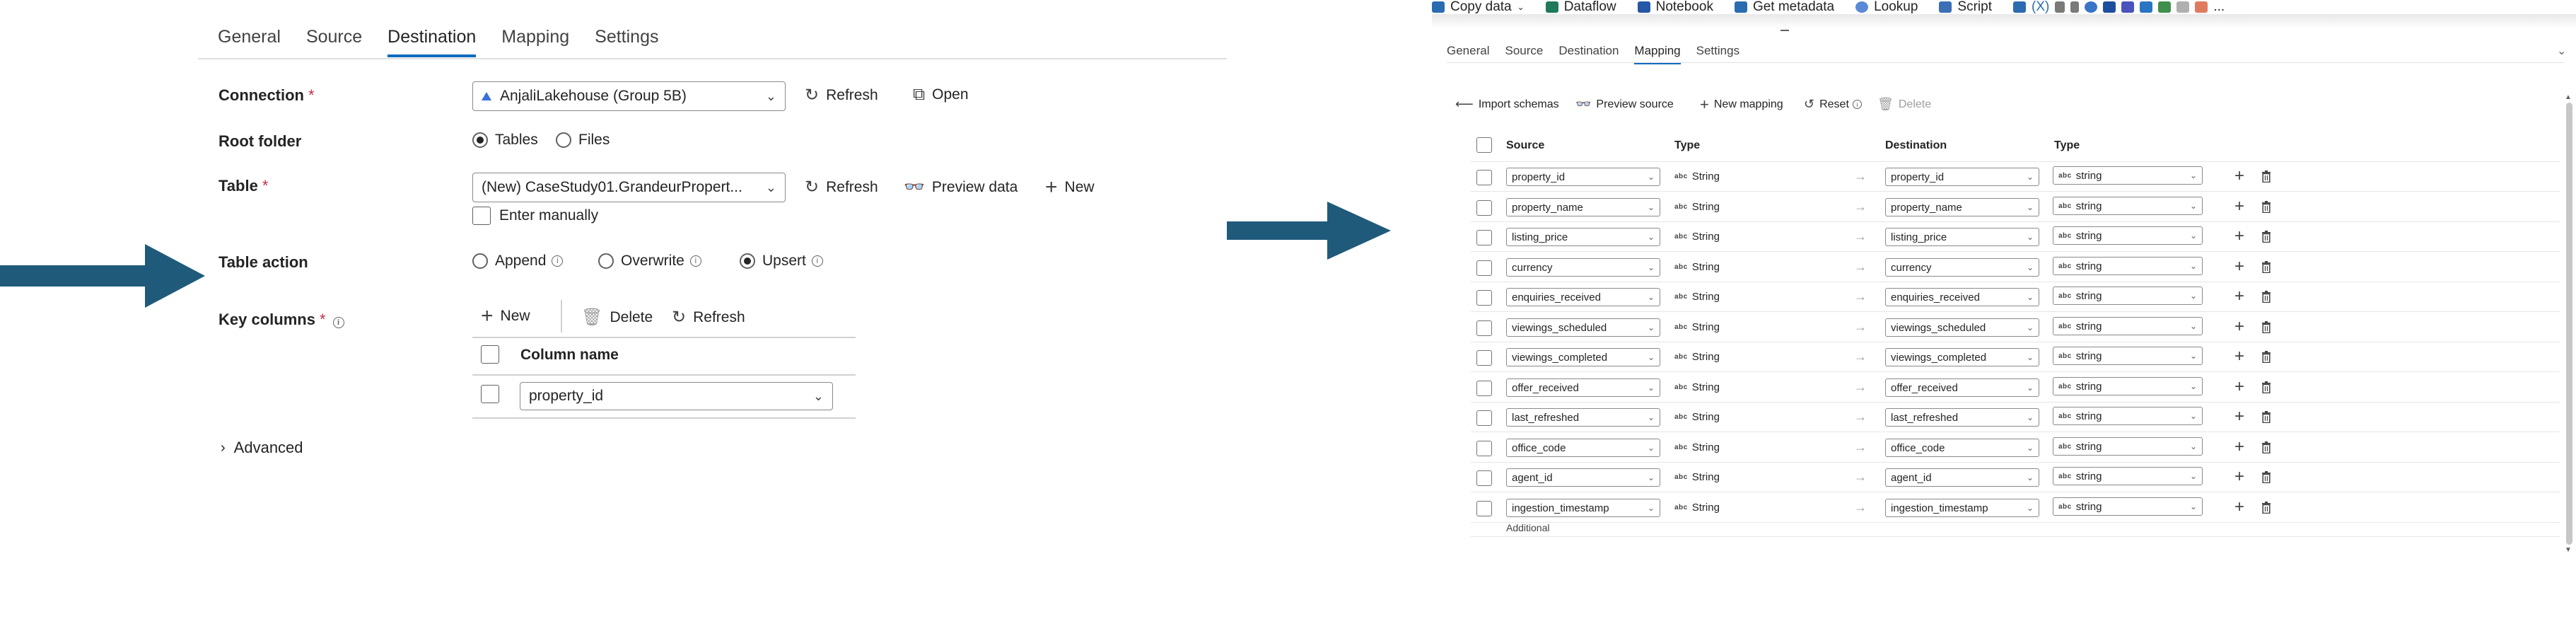 The width and height of the screenshot is (2576, 619). I want to click on destination-column-select: last_refreshed ⌄, so click(1962, 417).